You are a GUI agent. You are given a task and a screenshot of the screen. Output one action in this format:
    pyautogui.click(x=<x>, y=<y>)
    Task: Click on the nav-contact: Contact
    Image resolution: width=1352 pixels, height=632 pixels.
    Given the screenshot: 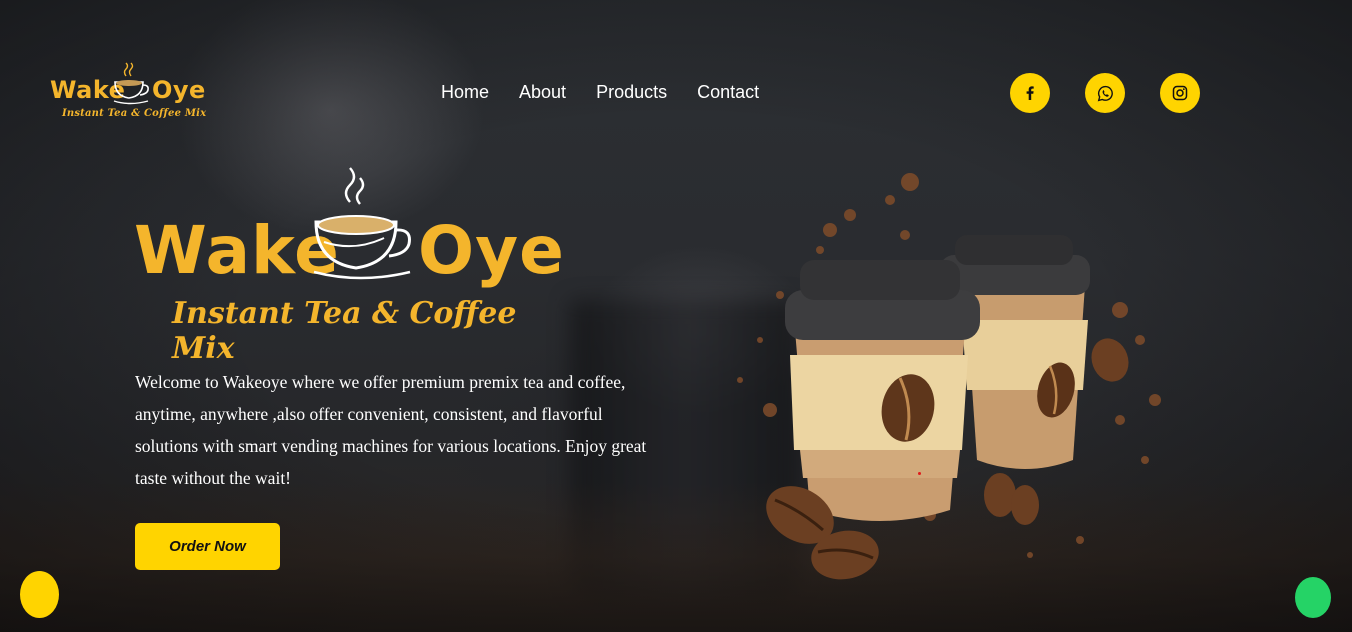 What is the action you would take?
    pyautogui.click(x=728, y=92)
    